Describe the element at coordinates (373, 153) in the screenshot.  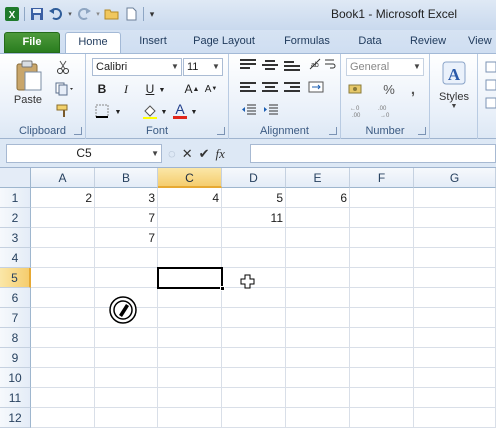
I see `formula-input` at that location.